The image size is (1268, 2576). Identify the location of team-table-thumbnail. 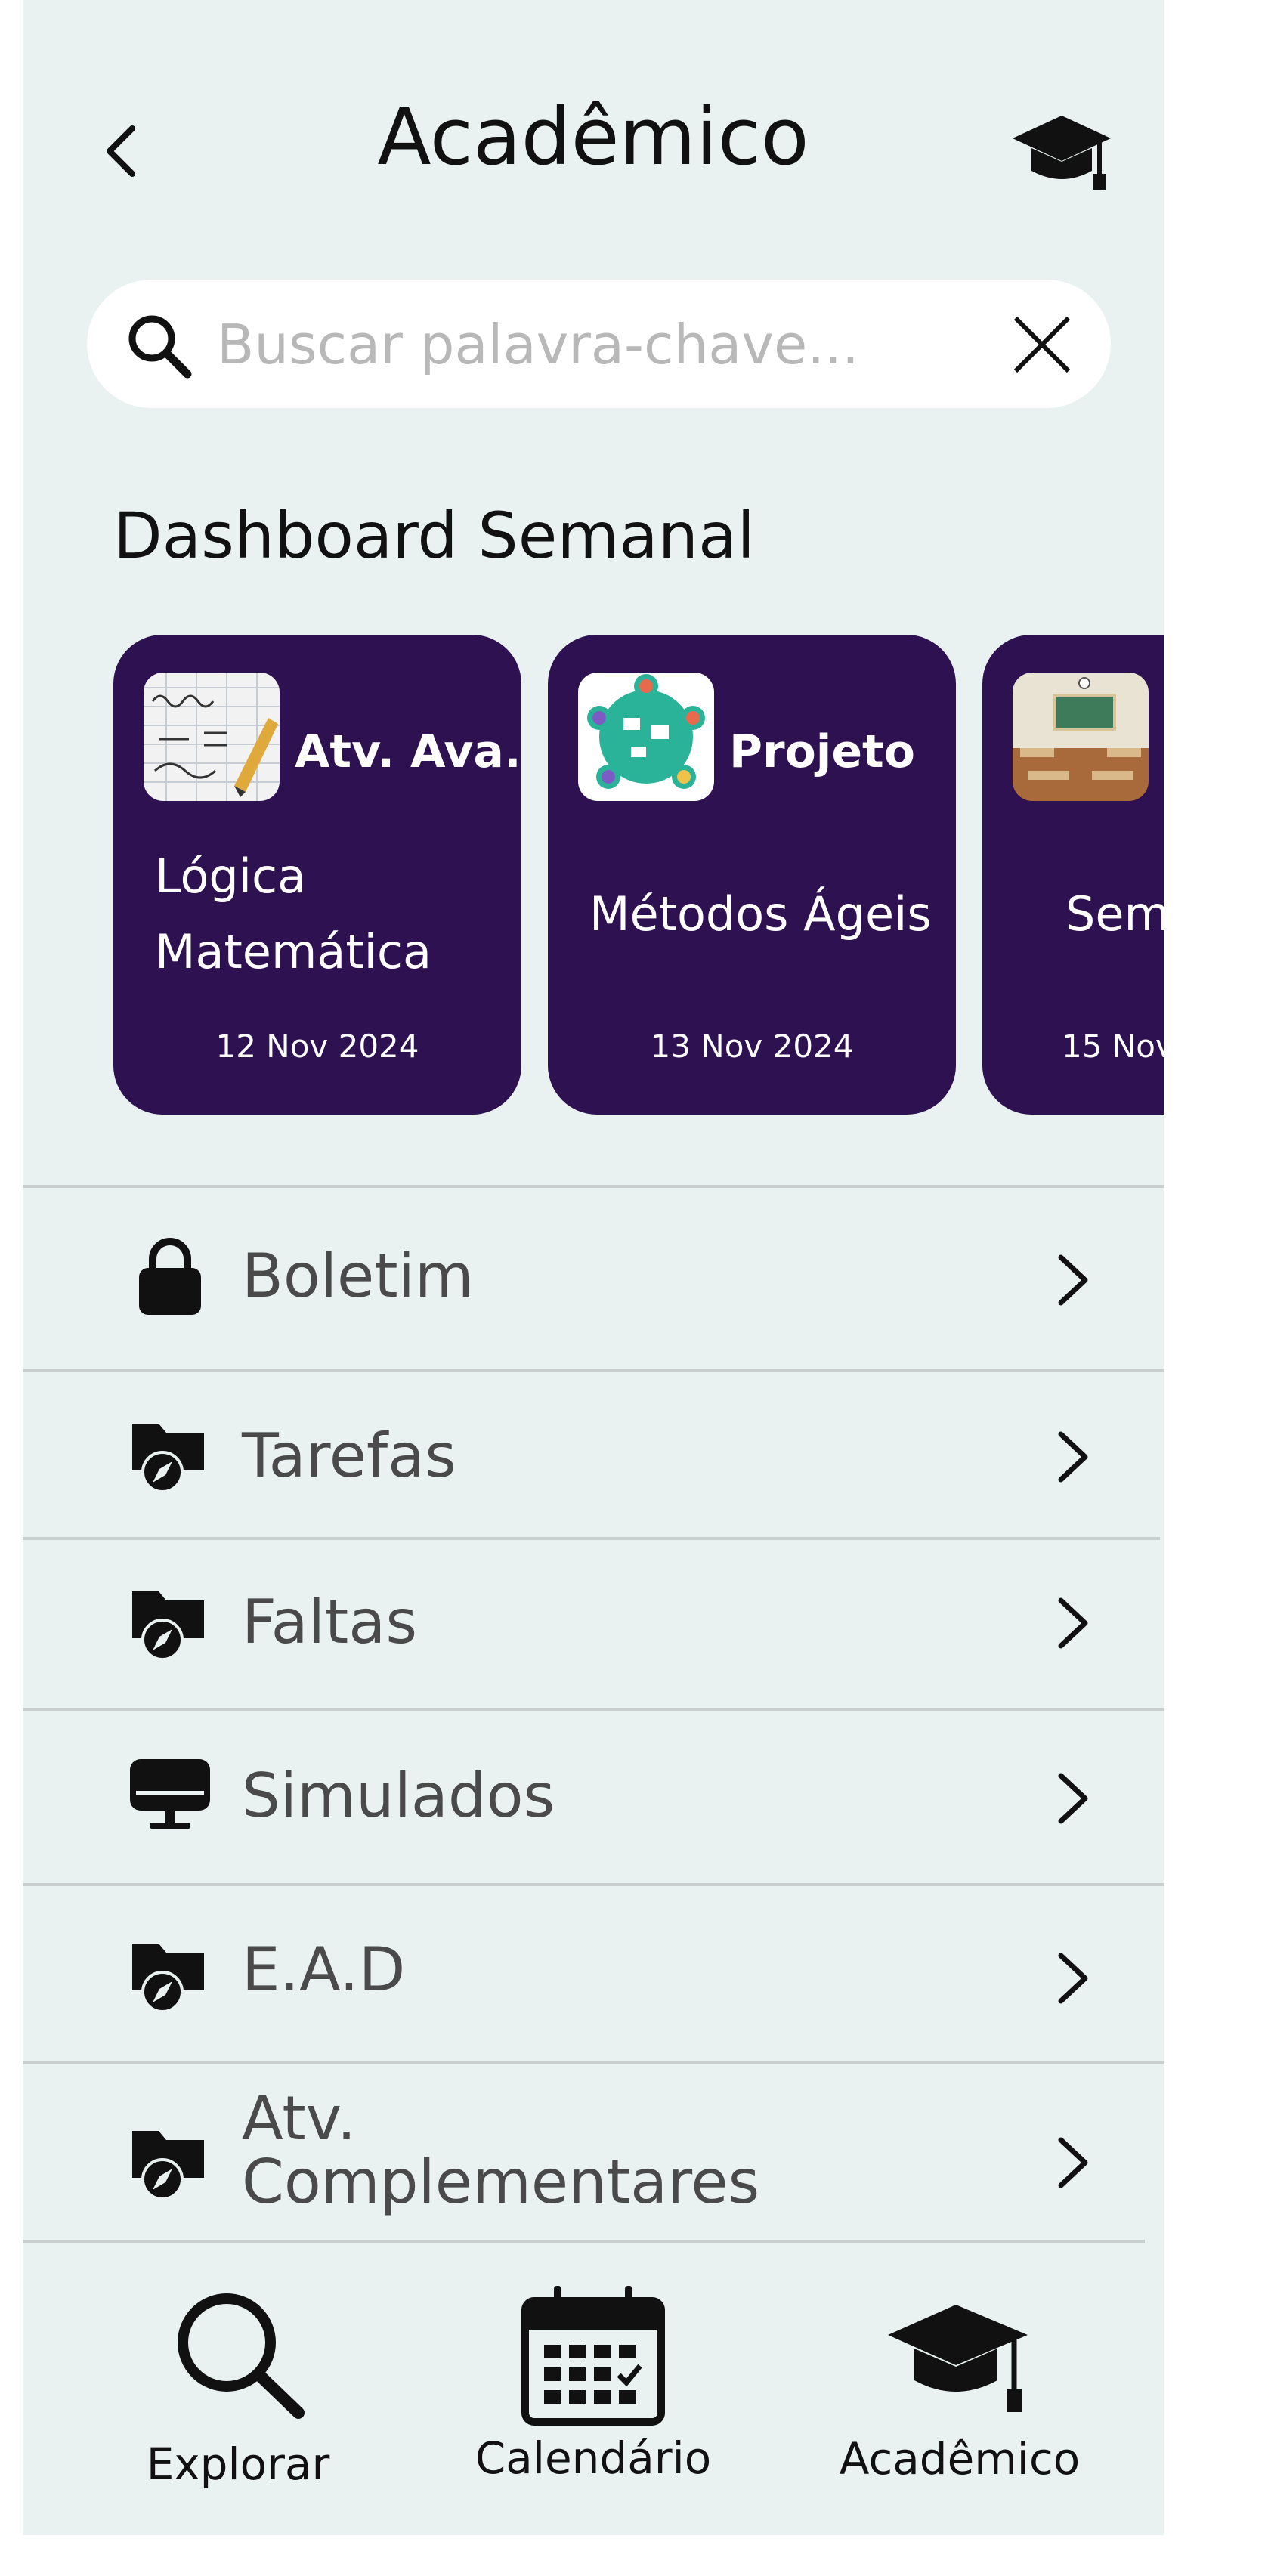
(646, 737).